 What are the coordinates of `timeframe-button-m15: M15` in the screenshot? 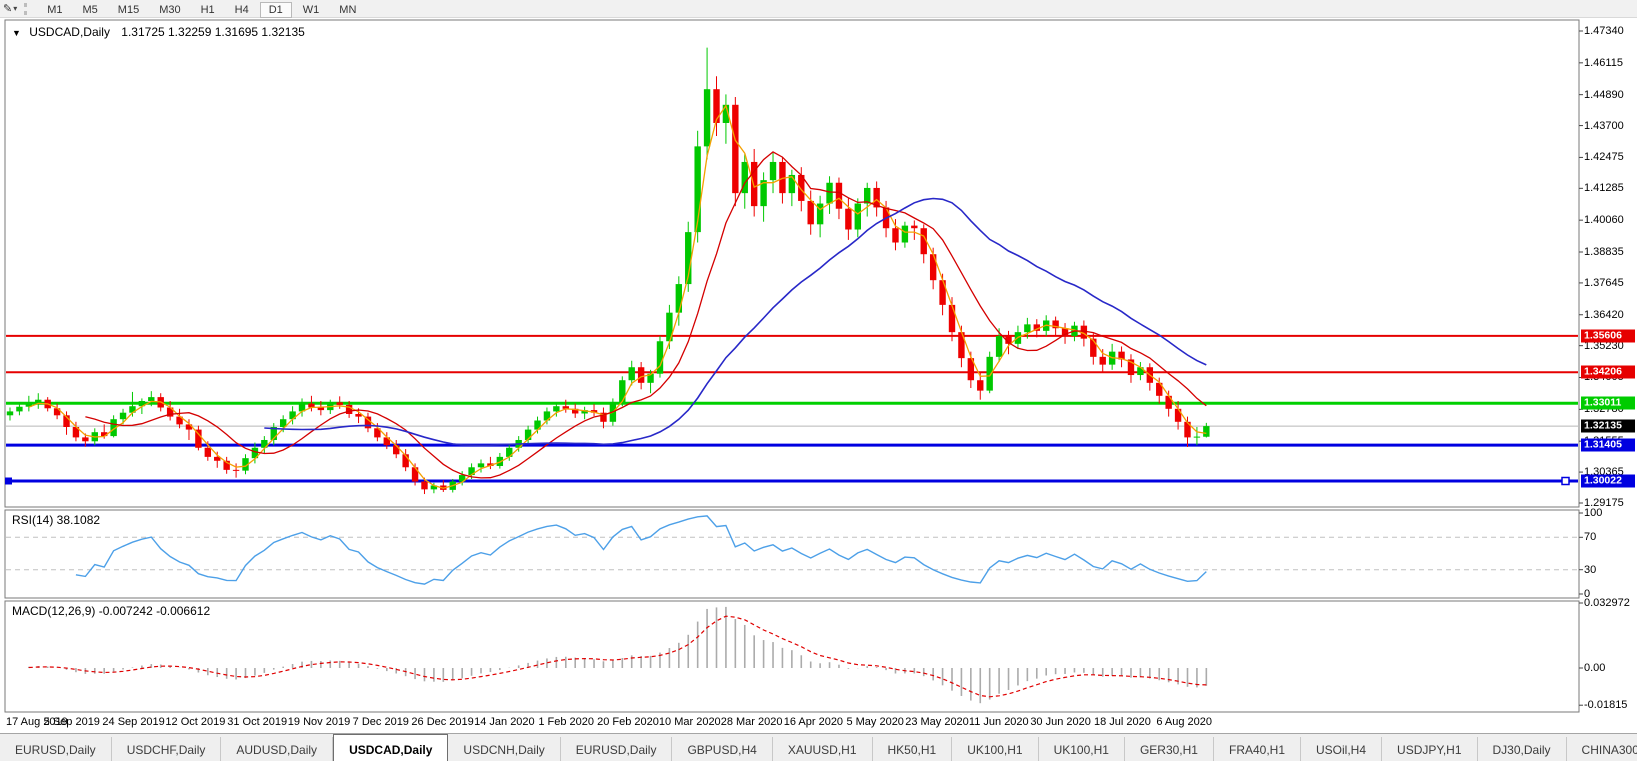 It's located at (128, 10).